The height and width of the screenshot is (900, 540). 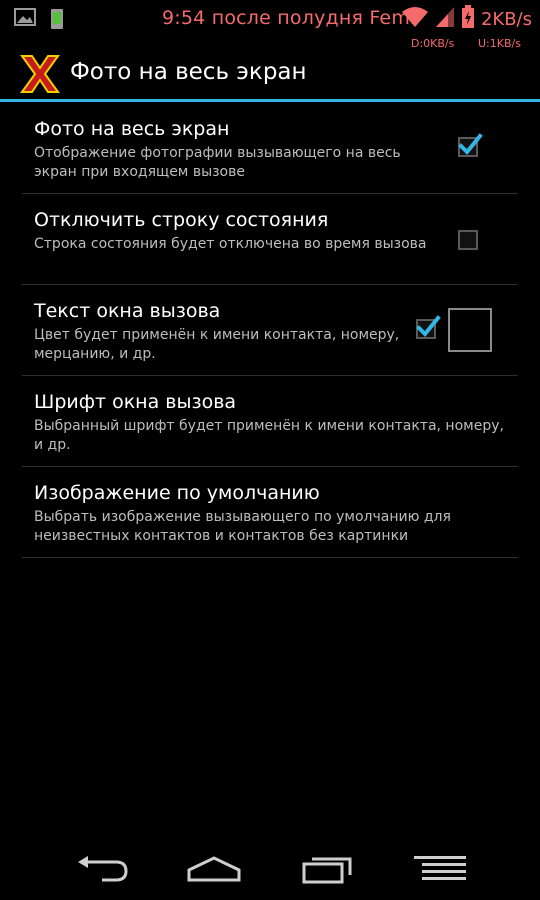 What do you see at coordinates (506, 19) in the screenshot?
I see `net-speed: 2KB/s` at bounding box center [506, 19].